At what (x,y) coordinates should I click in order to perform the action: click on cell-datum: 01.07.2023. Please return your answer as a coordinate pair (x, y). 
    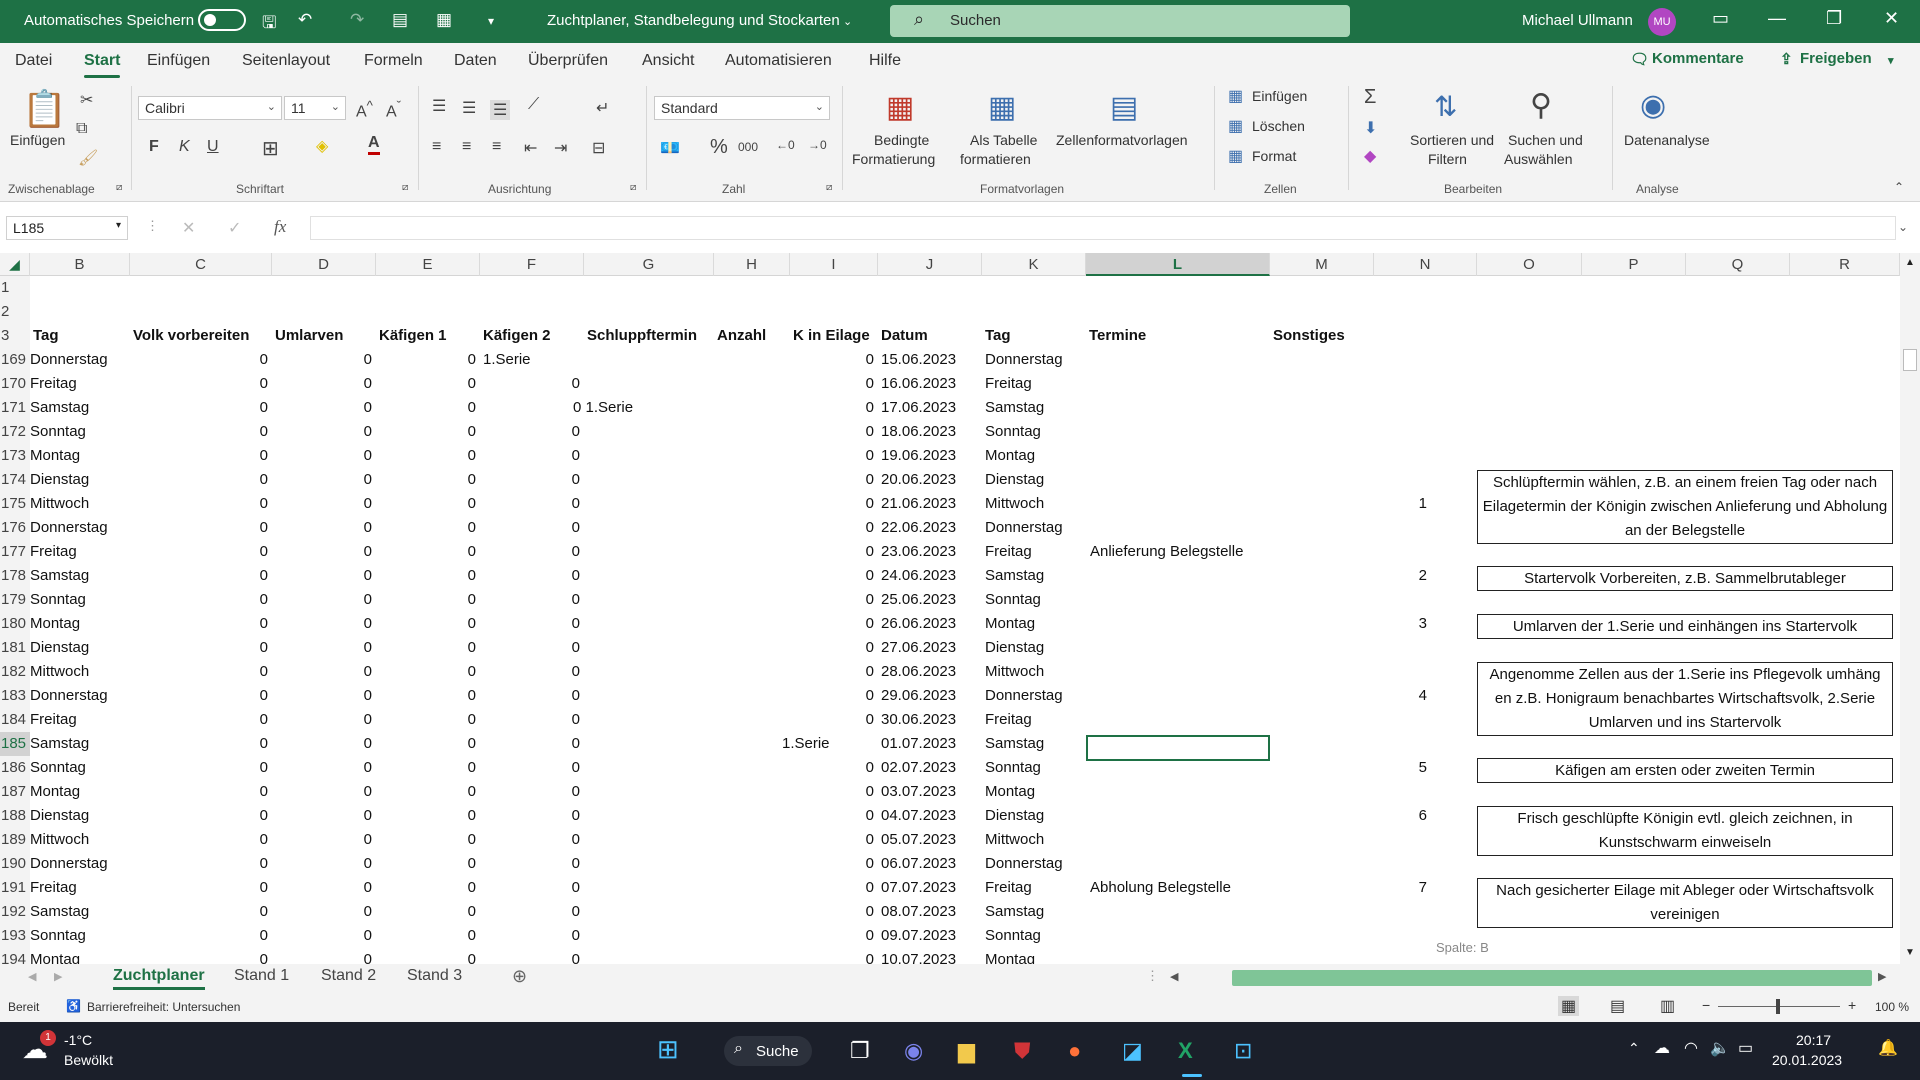
    Looking at the image, I should click on (931, 744).